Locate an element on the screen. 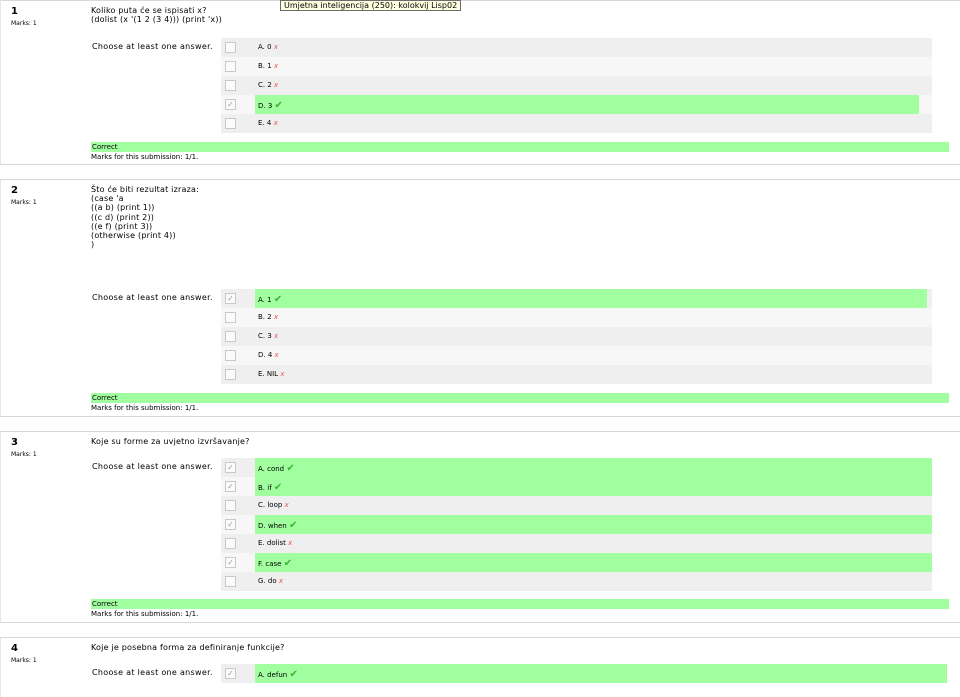  answer-label: G. do x is located at coordinates (270, 581).